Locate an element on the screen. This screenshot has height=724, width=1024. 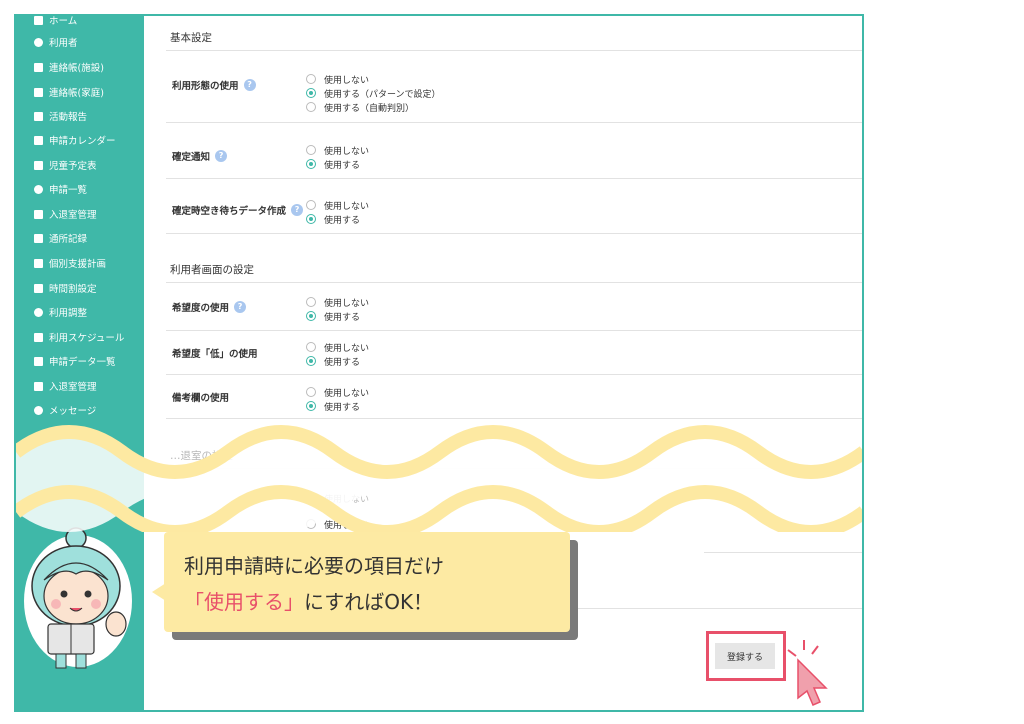
sidebar-item-timetable: 時間割設定 is located at coordinates (65, 288).